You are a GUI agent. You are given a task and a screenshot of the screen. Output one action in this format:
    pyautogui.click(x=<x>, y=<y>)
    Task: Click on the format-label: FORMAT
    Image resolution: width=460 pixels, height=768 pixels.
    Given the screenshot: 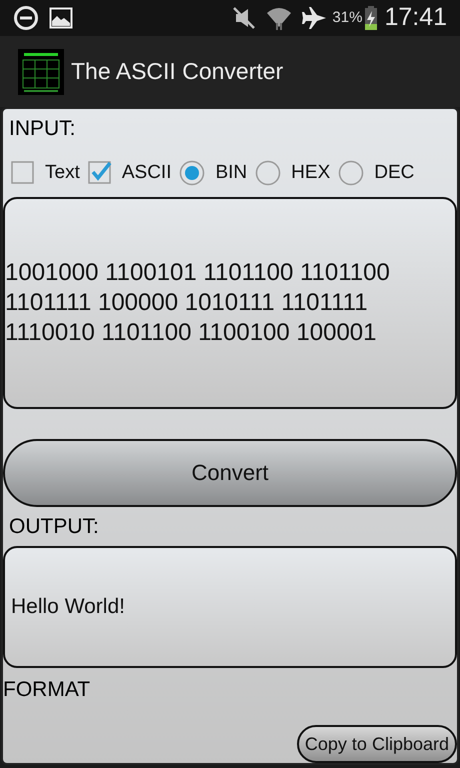 What is the action you would take?
    pyautogui.click(x=46, y=689)
    